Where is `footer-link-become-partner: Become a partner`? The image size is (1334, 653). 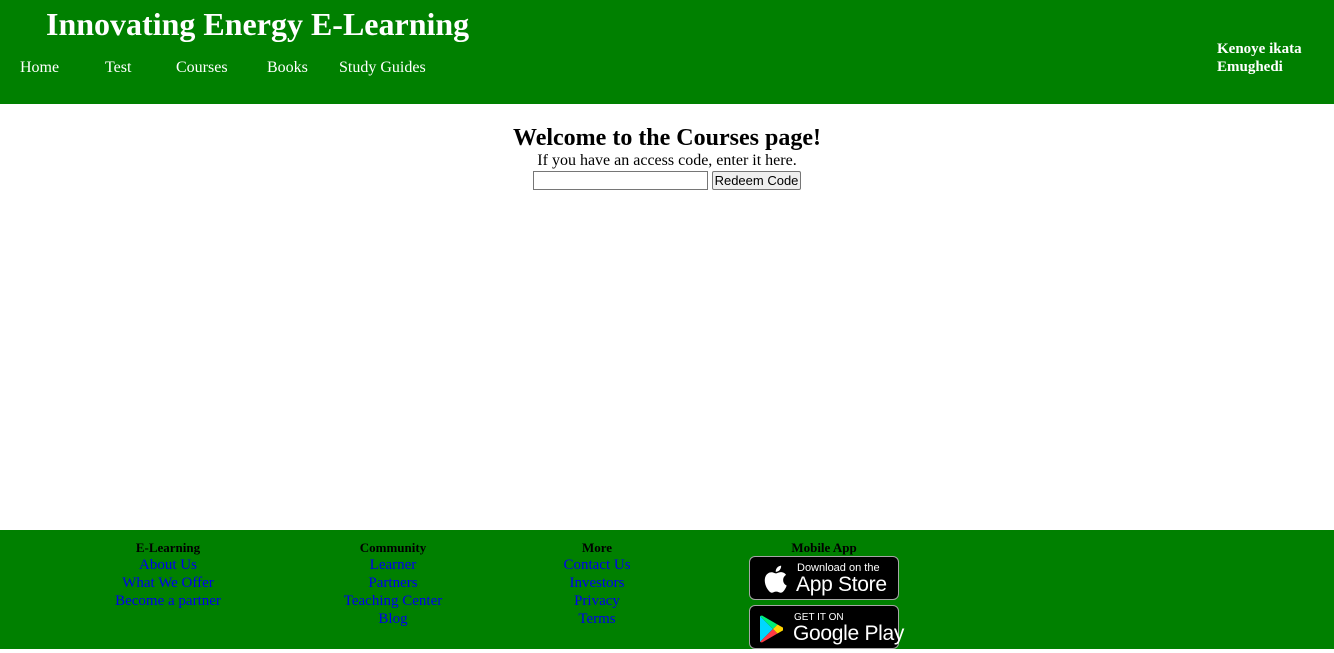 footer-link-become-partner: Become a partner is located at coordinates (168, 601).